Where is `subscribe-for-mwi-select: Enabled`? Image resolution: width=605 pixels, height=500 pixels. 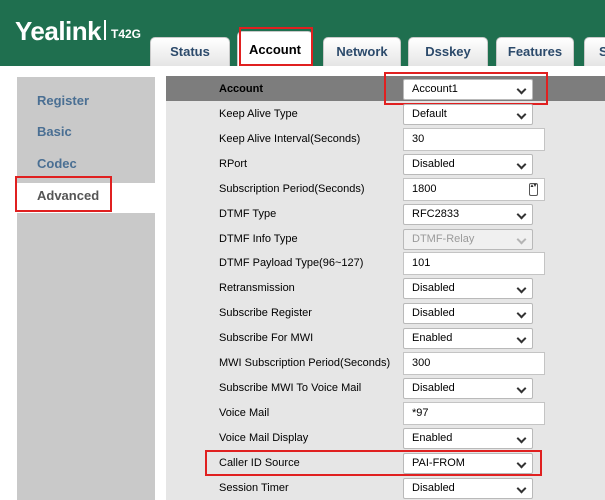
subscribe-for-mwi-select: Enabled is located at coordinates (468, 338).